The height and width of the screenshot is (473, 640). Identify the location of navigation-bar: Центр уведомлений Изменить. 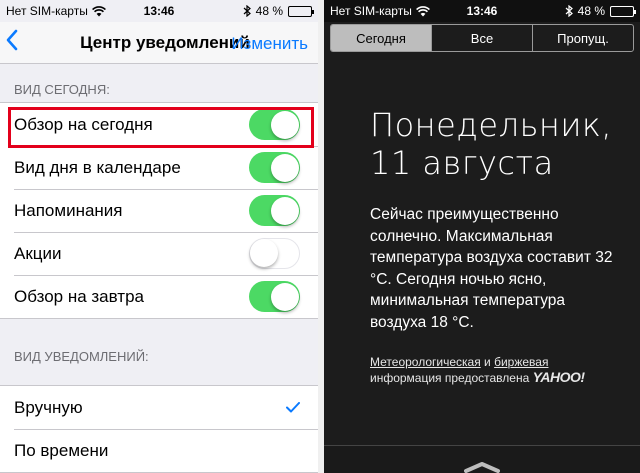
(159, 43).